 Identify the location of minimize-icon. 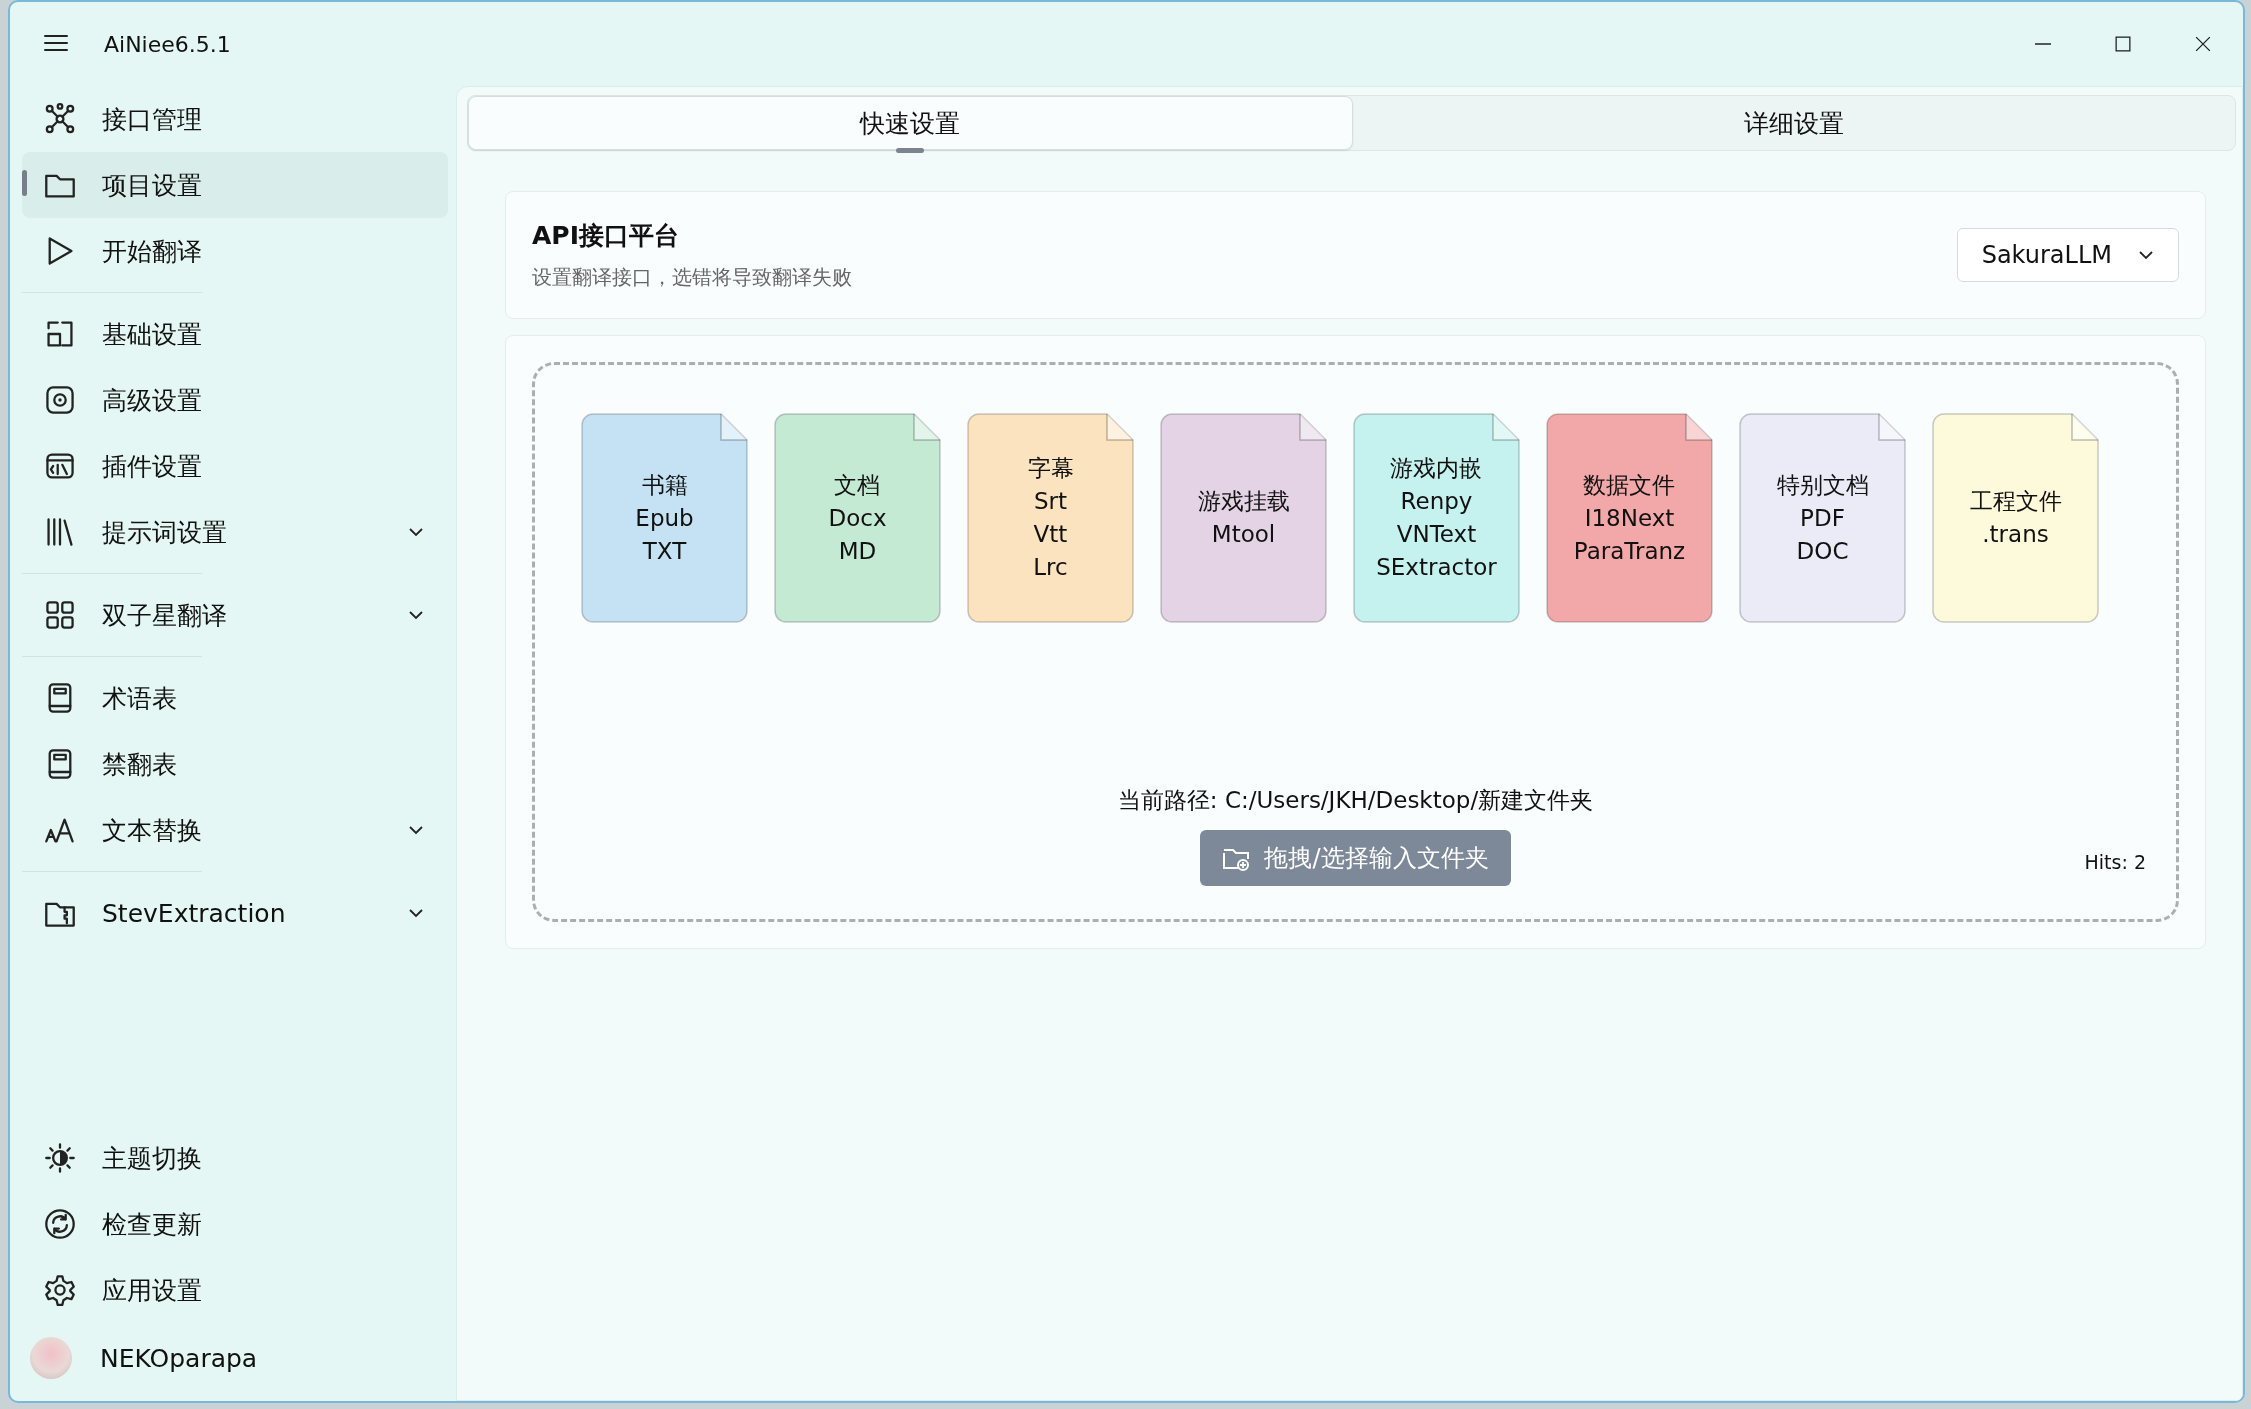
(2043, 44).